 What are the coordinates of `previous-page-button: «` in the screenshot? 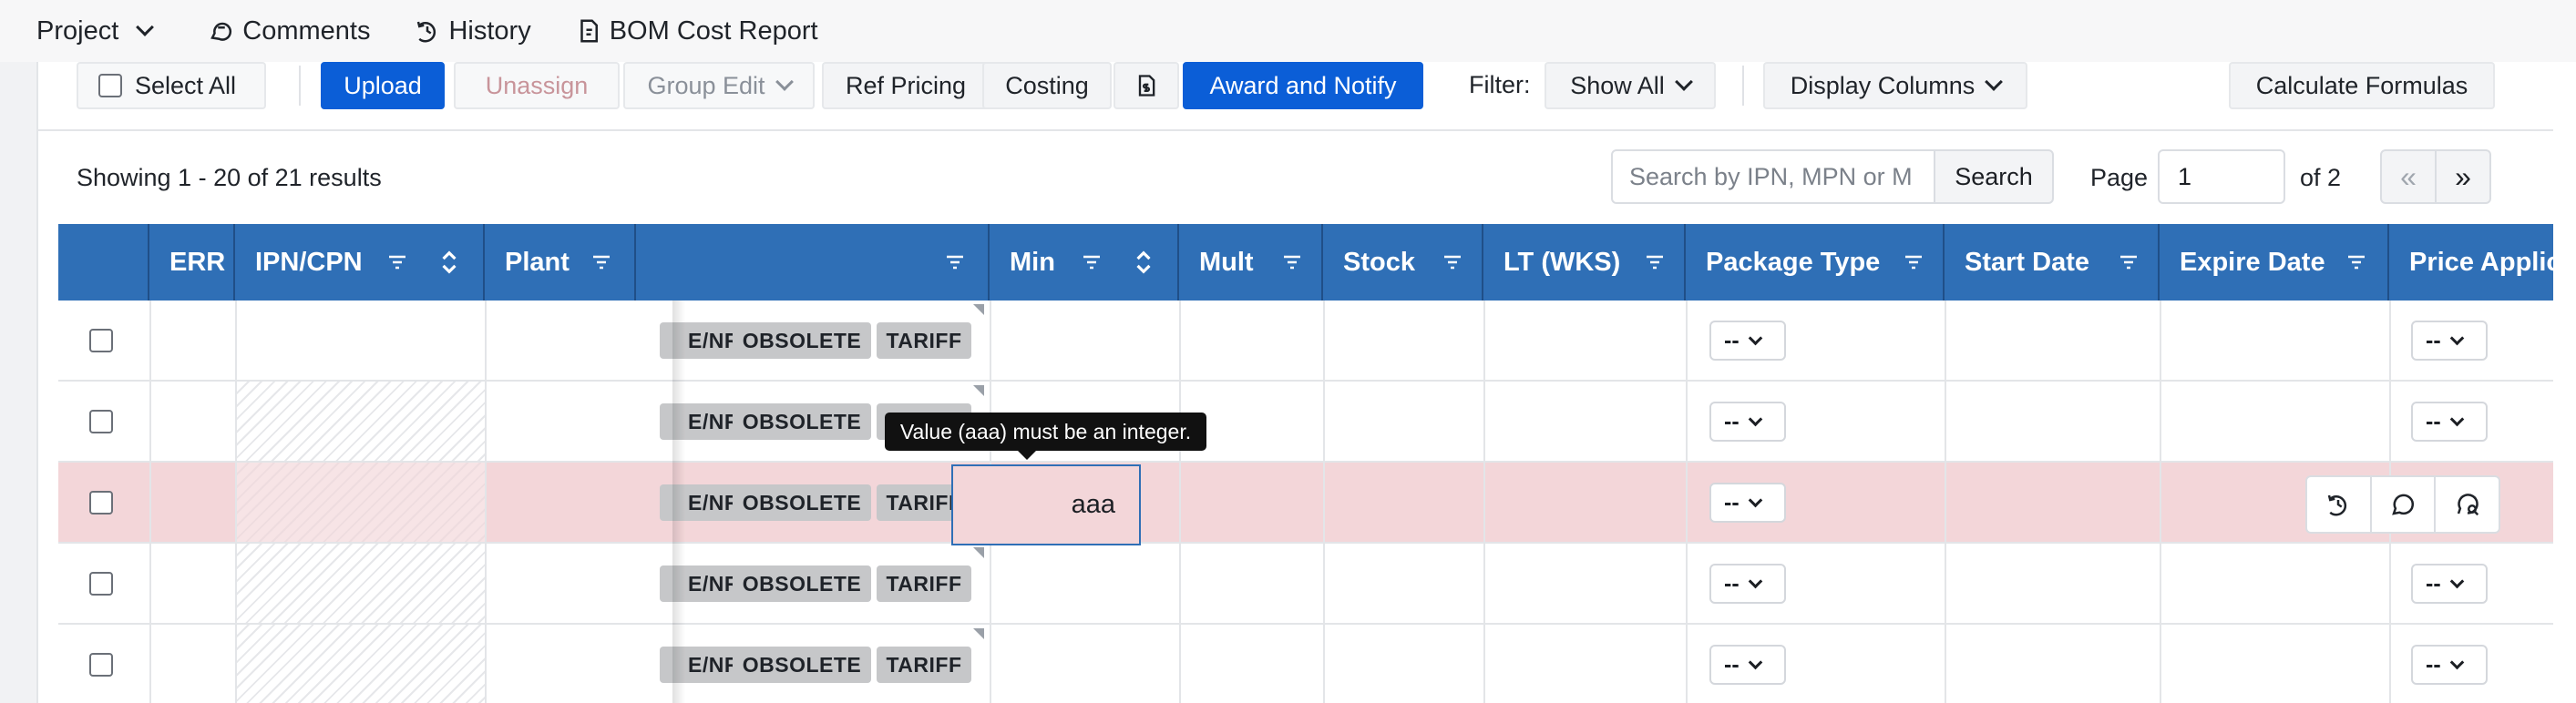 It's located at (2408, 176).